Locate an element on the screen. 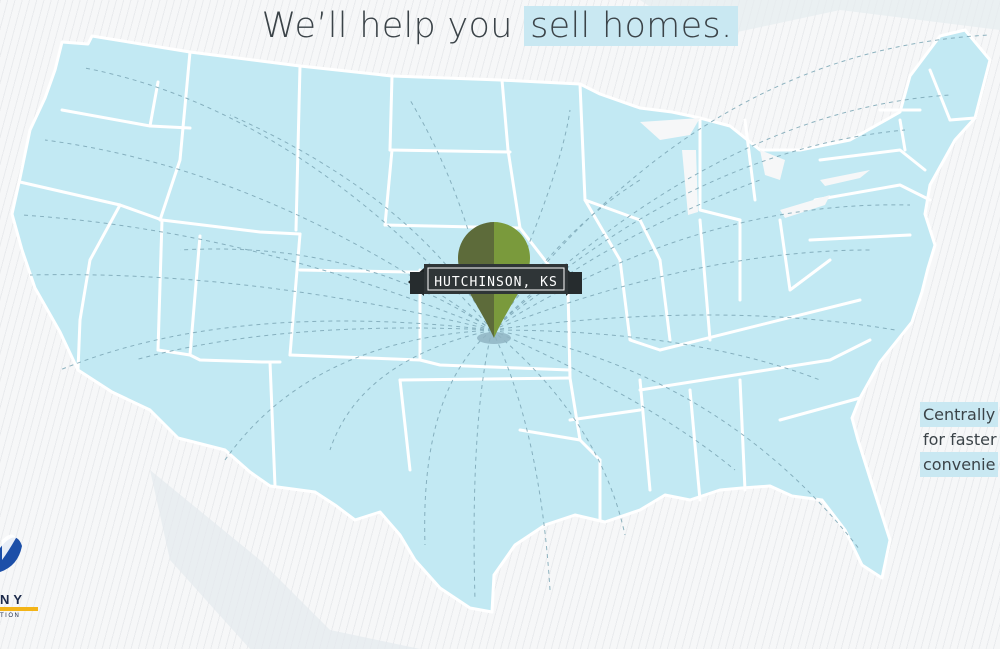  banner-label: HUTCHINSON, KS is located at coordinates (496, 282).